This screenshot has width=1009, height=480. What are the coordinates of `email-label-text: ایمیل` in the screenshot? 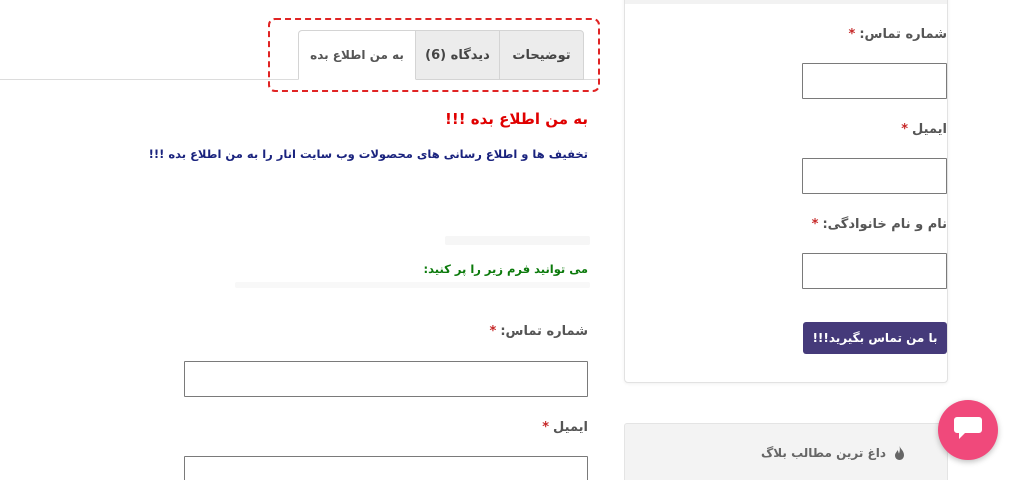 It's located at (570, 427).